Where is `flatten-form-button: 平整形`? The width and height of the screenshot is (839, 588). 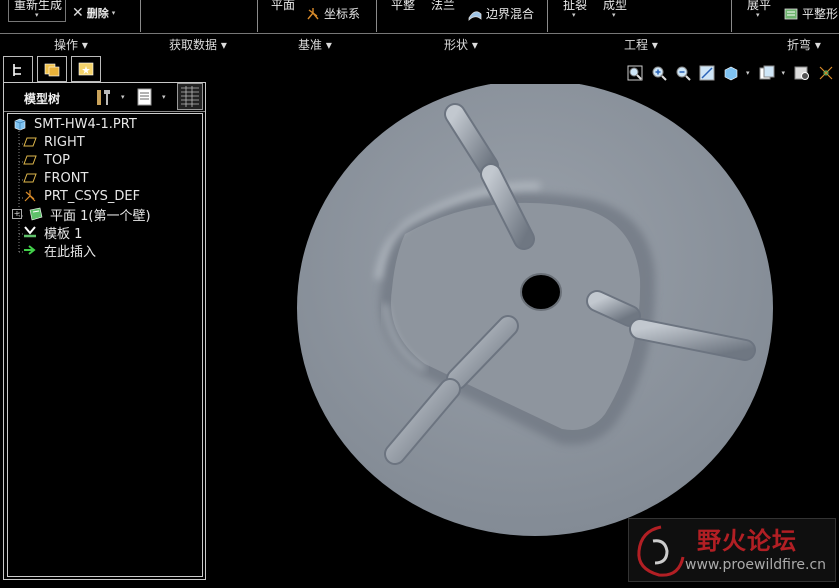
flatten-form-button: 平整形 is located at coordinates (810, 13).